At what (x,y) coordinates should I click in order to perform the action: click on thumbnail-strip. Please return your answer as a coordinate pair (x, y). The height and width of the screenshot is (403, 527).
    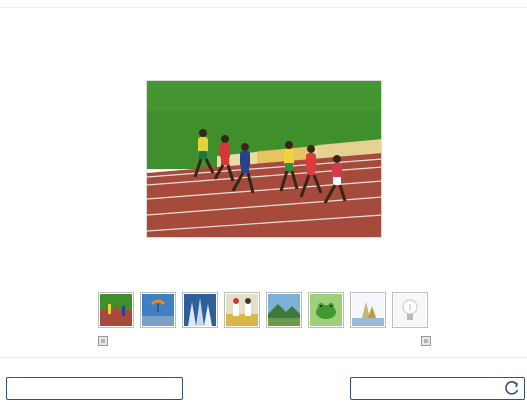
    Looking at the image, I should click on (266, 312).